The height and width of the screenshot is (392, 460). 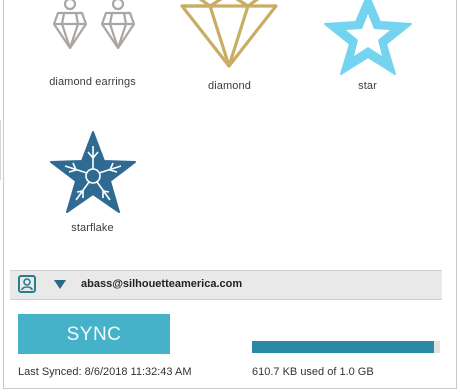 I want to click on diamond-earrings-icon, so click(x=93, y=25).